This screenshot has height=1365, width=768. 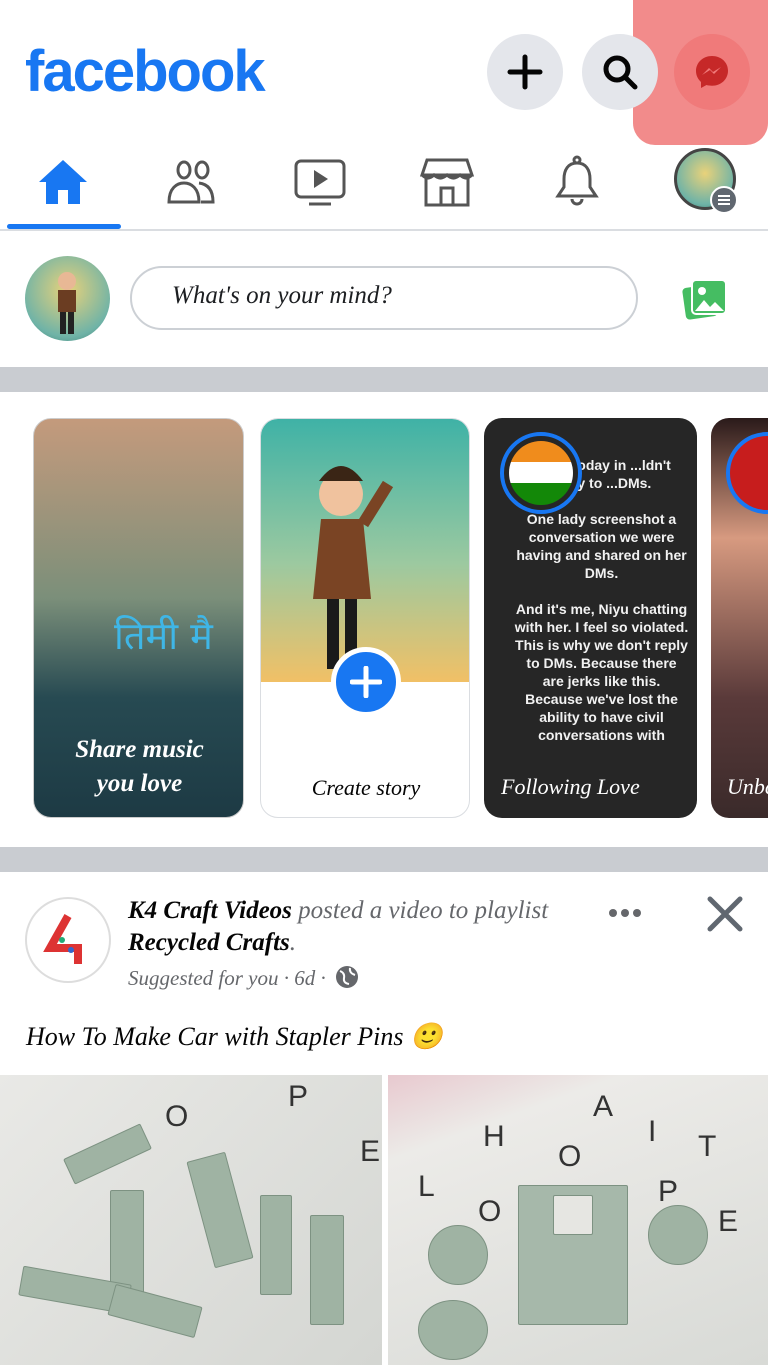 I want to click on whats-on-your-mind-input: What's on your mind?, so click(x=384, y=298).